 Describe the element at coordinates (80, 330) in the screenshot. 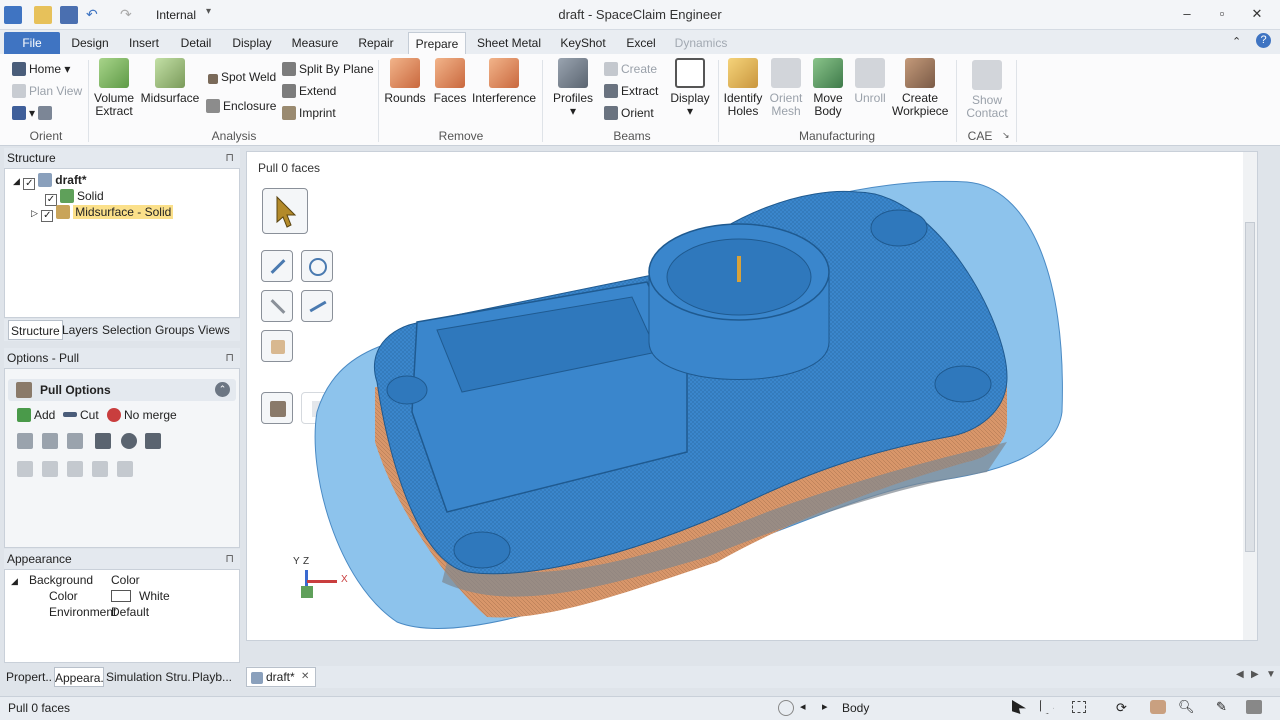

I see `tab-layers: Layers` at that location.